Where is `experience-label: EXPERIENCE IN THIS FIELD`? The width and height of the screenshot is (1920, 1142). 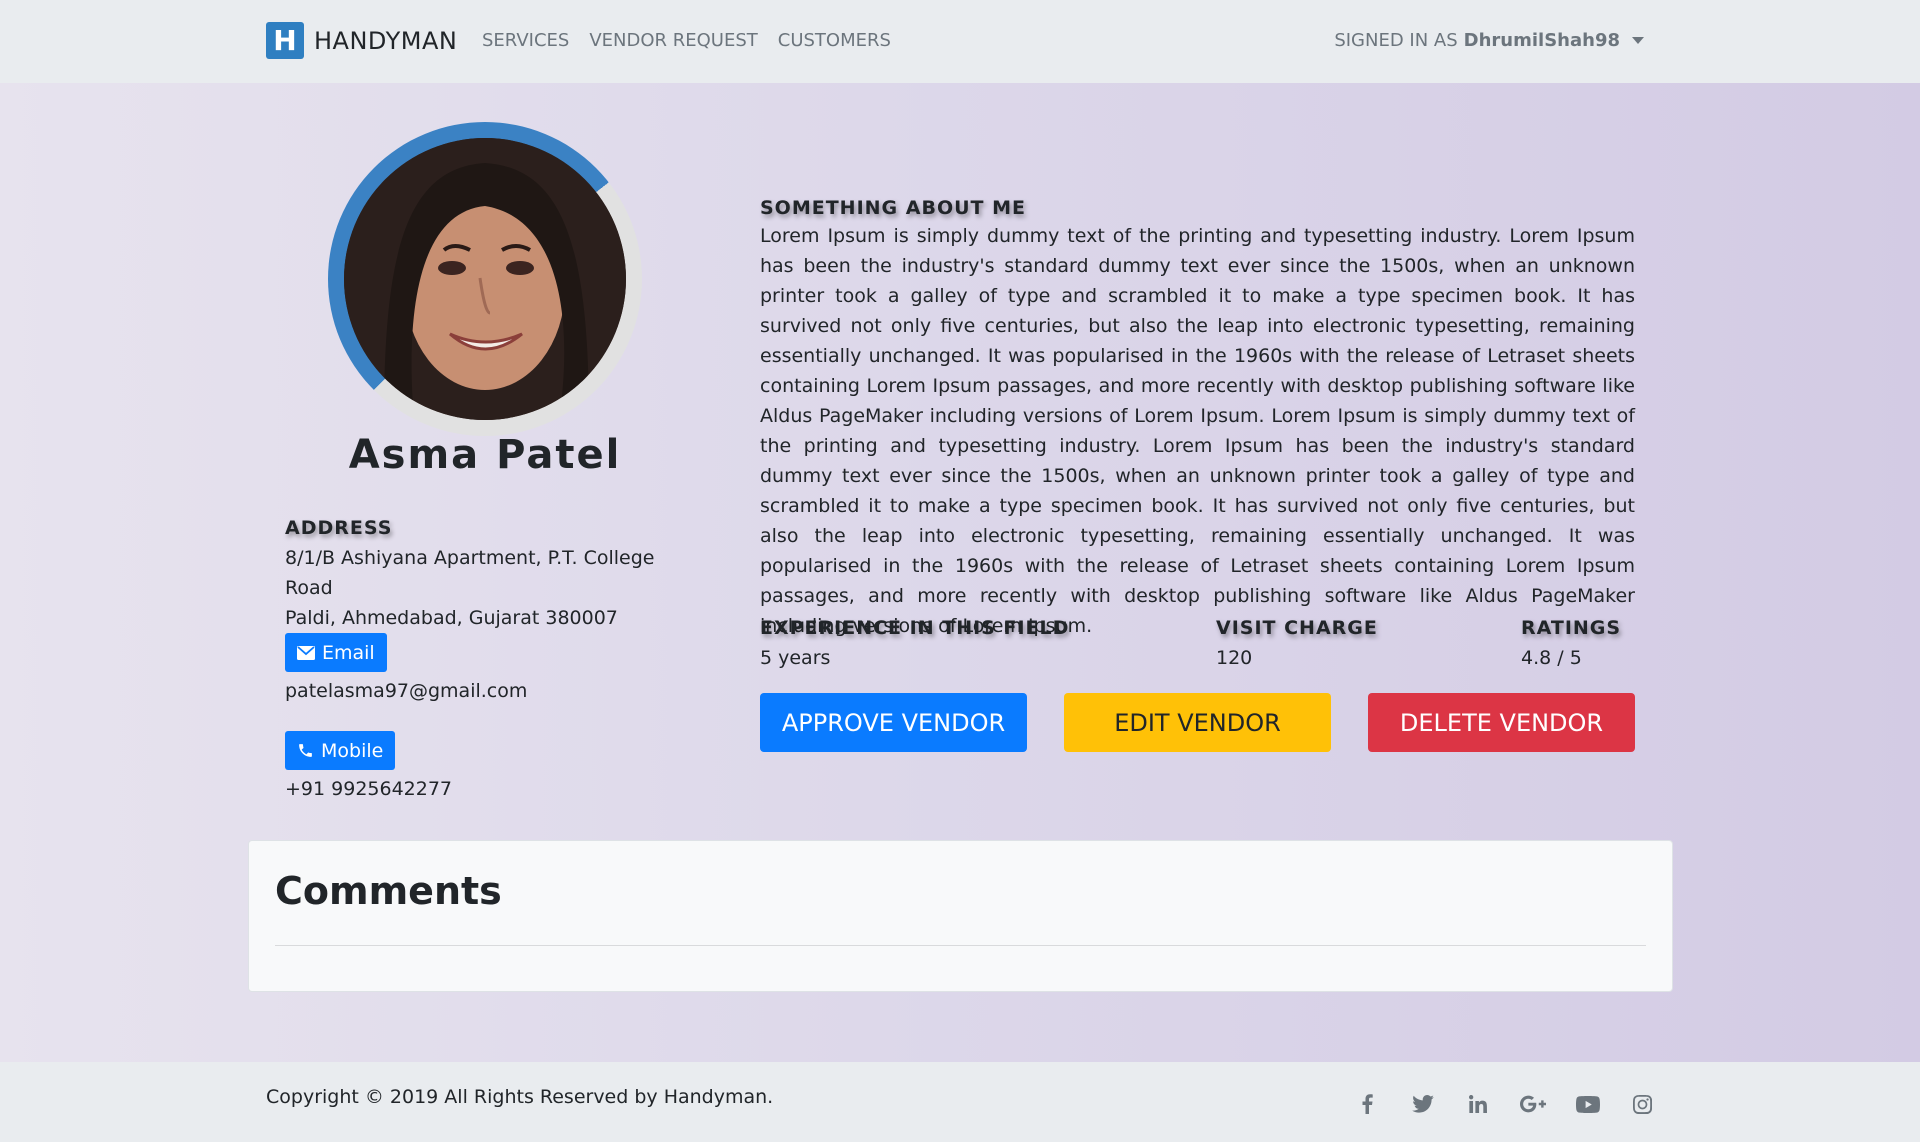 experience-label: EXPERIENCE IN THIS FIELD is located at coordinates (915, 628).